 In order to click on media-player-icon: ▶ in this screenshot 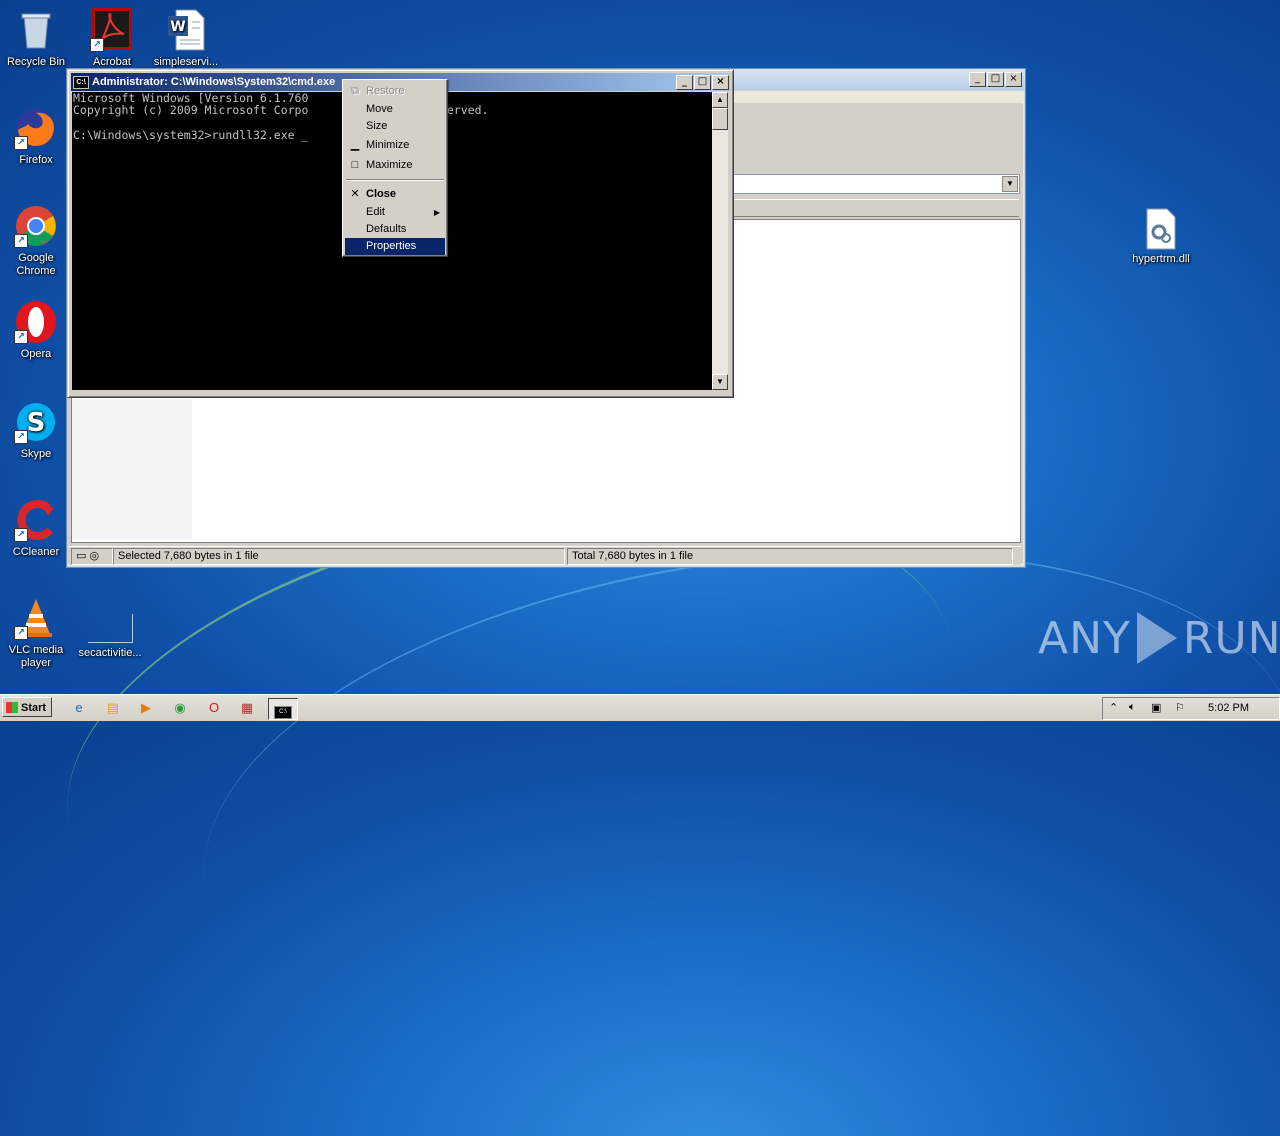, I will do `click(146, 708)`.